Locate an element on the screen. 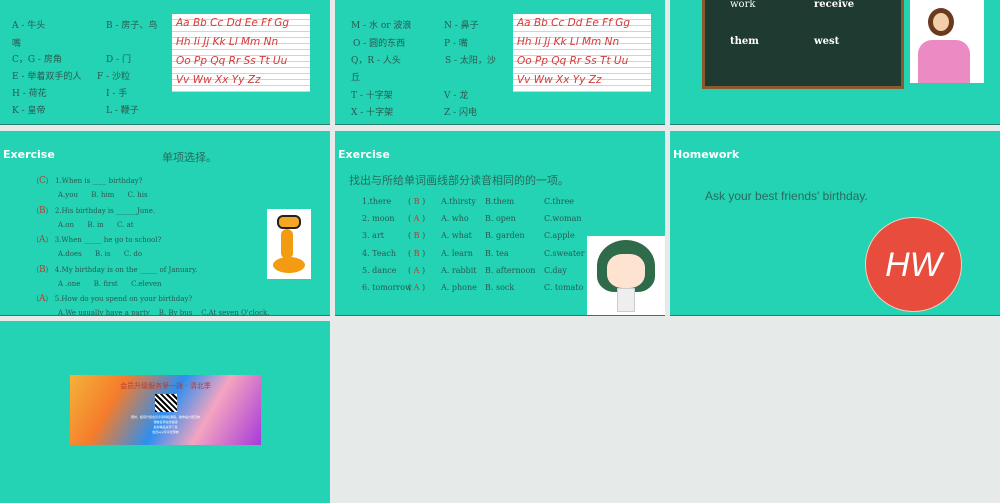 The width and height of the screenshot is (1000, 503). question-options: A .one B. first C.eleven is located at coordinates (110, 283).